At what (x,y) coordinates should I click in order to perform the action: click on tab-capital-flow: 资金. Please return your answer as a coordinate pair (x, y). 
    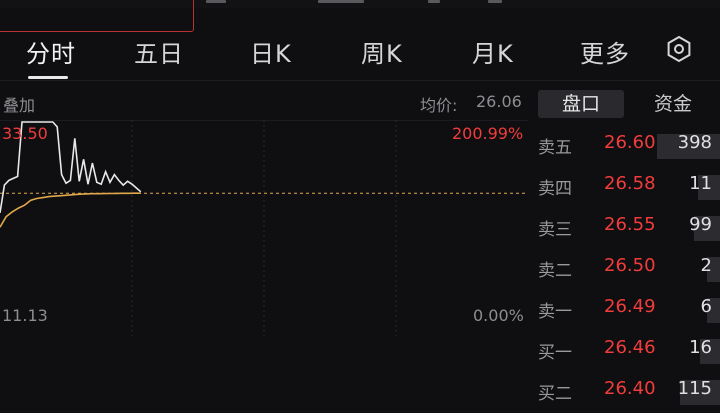
    Looking at the image, I should click on (673, 104).